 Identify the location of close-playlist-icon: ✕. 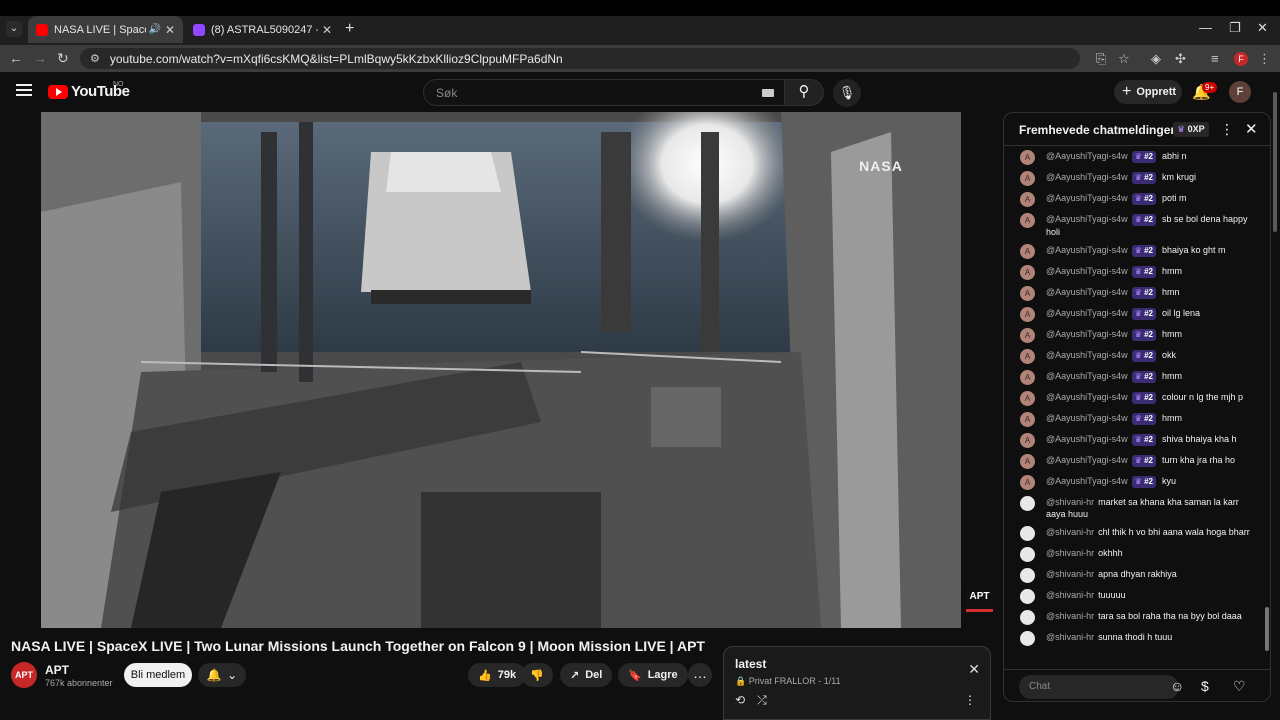
(974, 669).